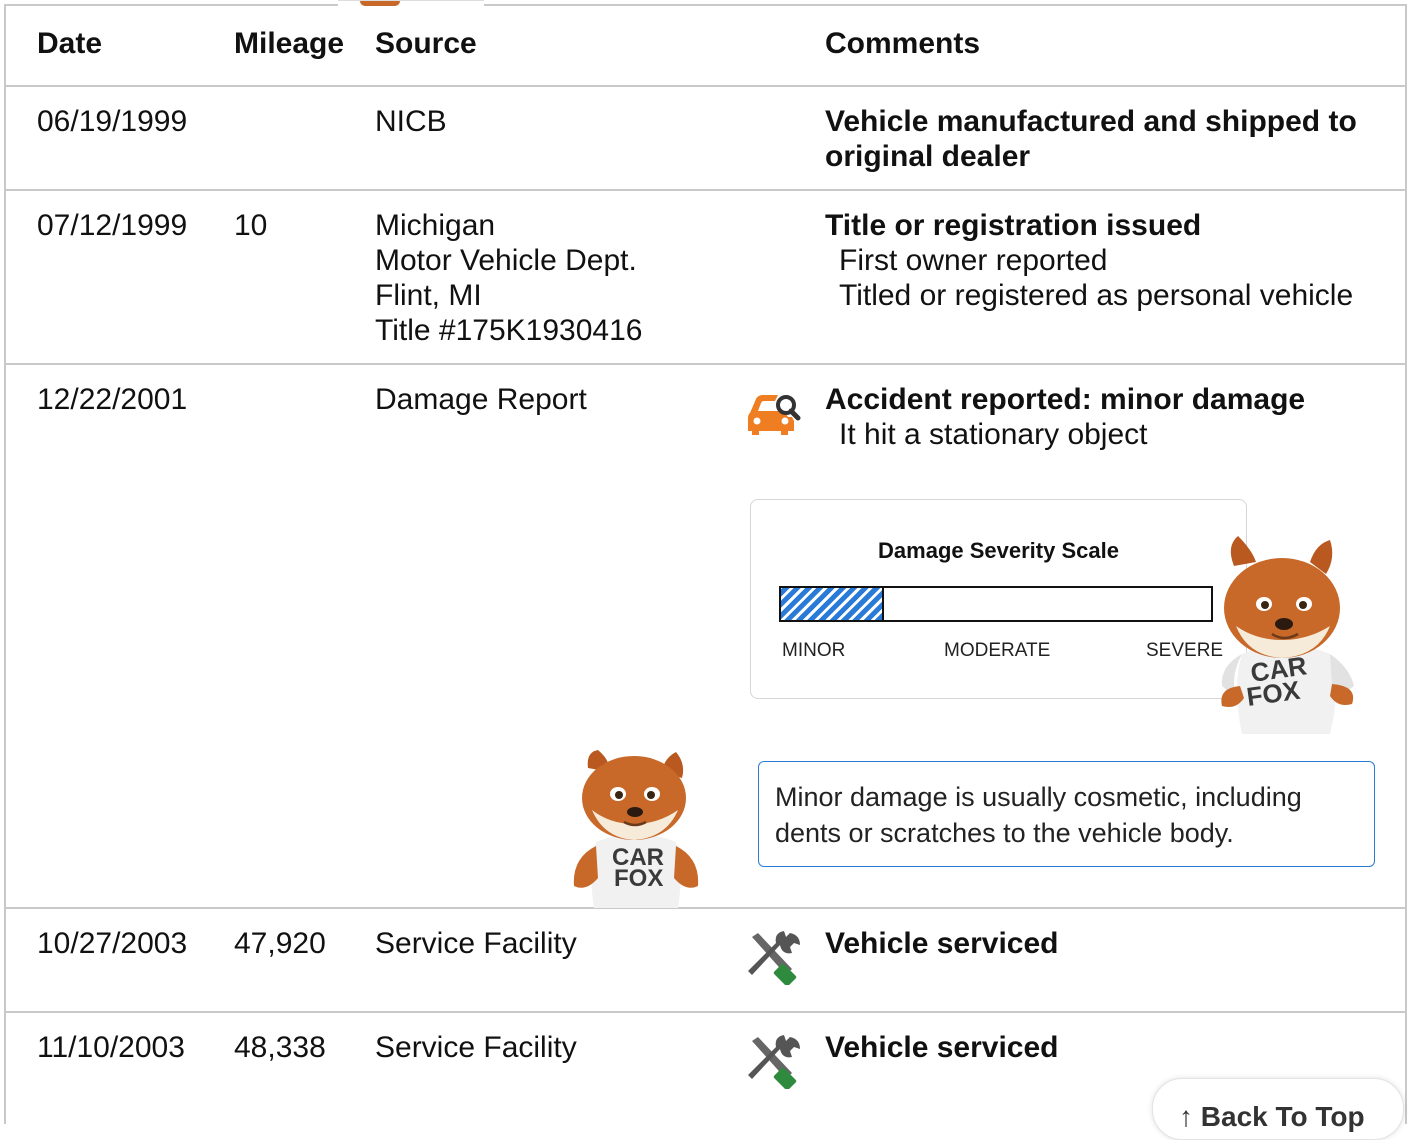 Image resolution: width=1413 pixels, height=1140 pixels. I want to click on row-source: Damage Report, so click(481, 399).